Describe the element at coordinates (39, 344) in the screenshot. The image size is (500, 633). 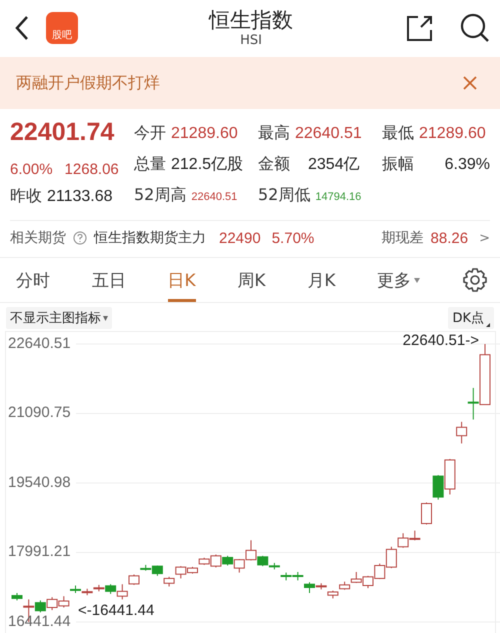
I see `axis-label: 22640.51` at that location.